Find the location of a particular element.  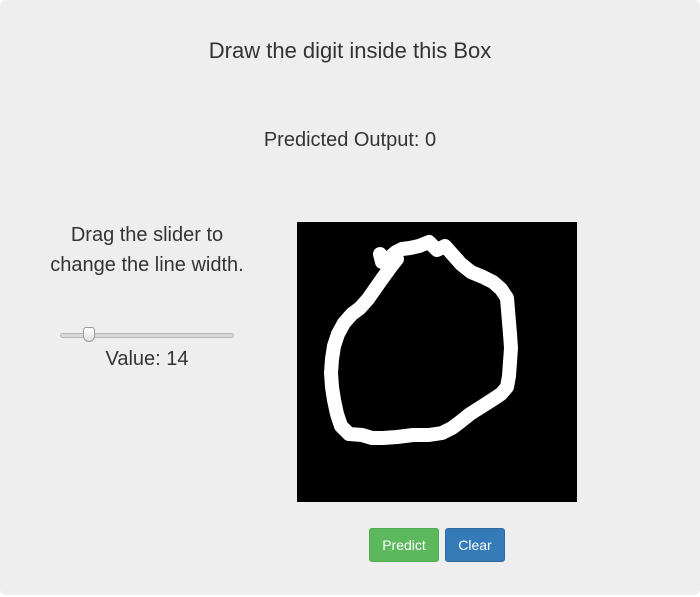

predicted-output-value: 0 is located at coordinates (431, 140).